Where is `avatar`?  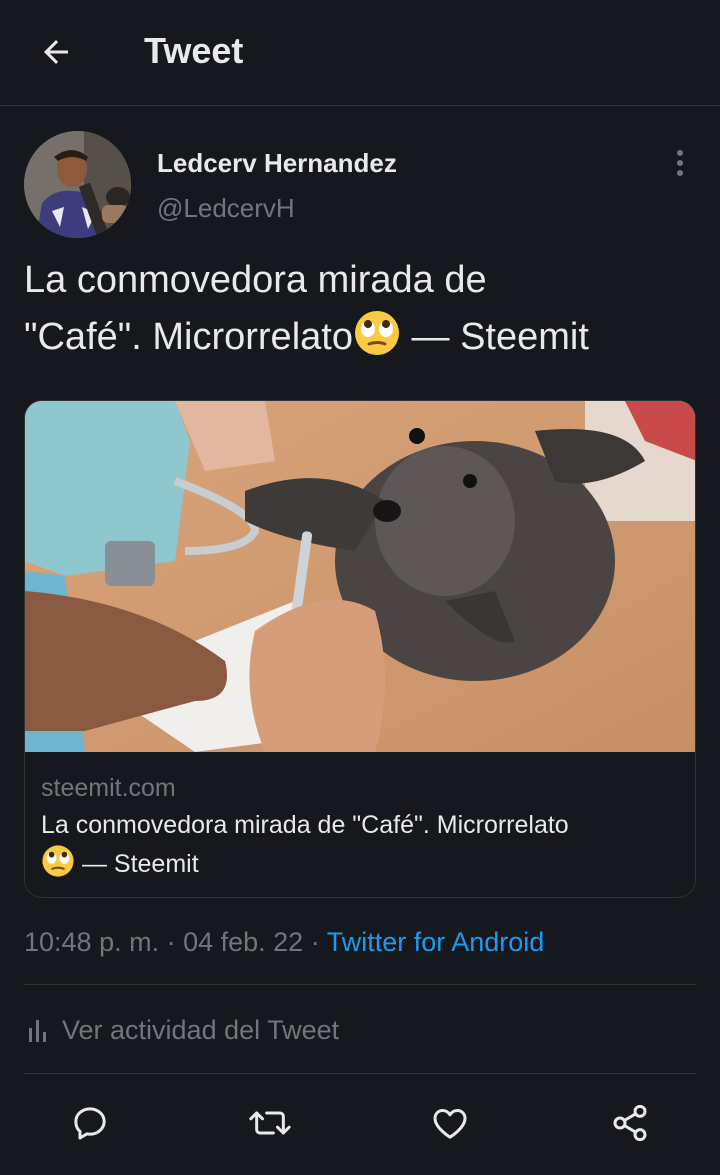 avatar is located at coordinates (77, 184).